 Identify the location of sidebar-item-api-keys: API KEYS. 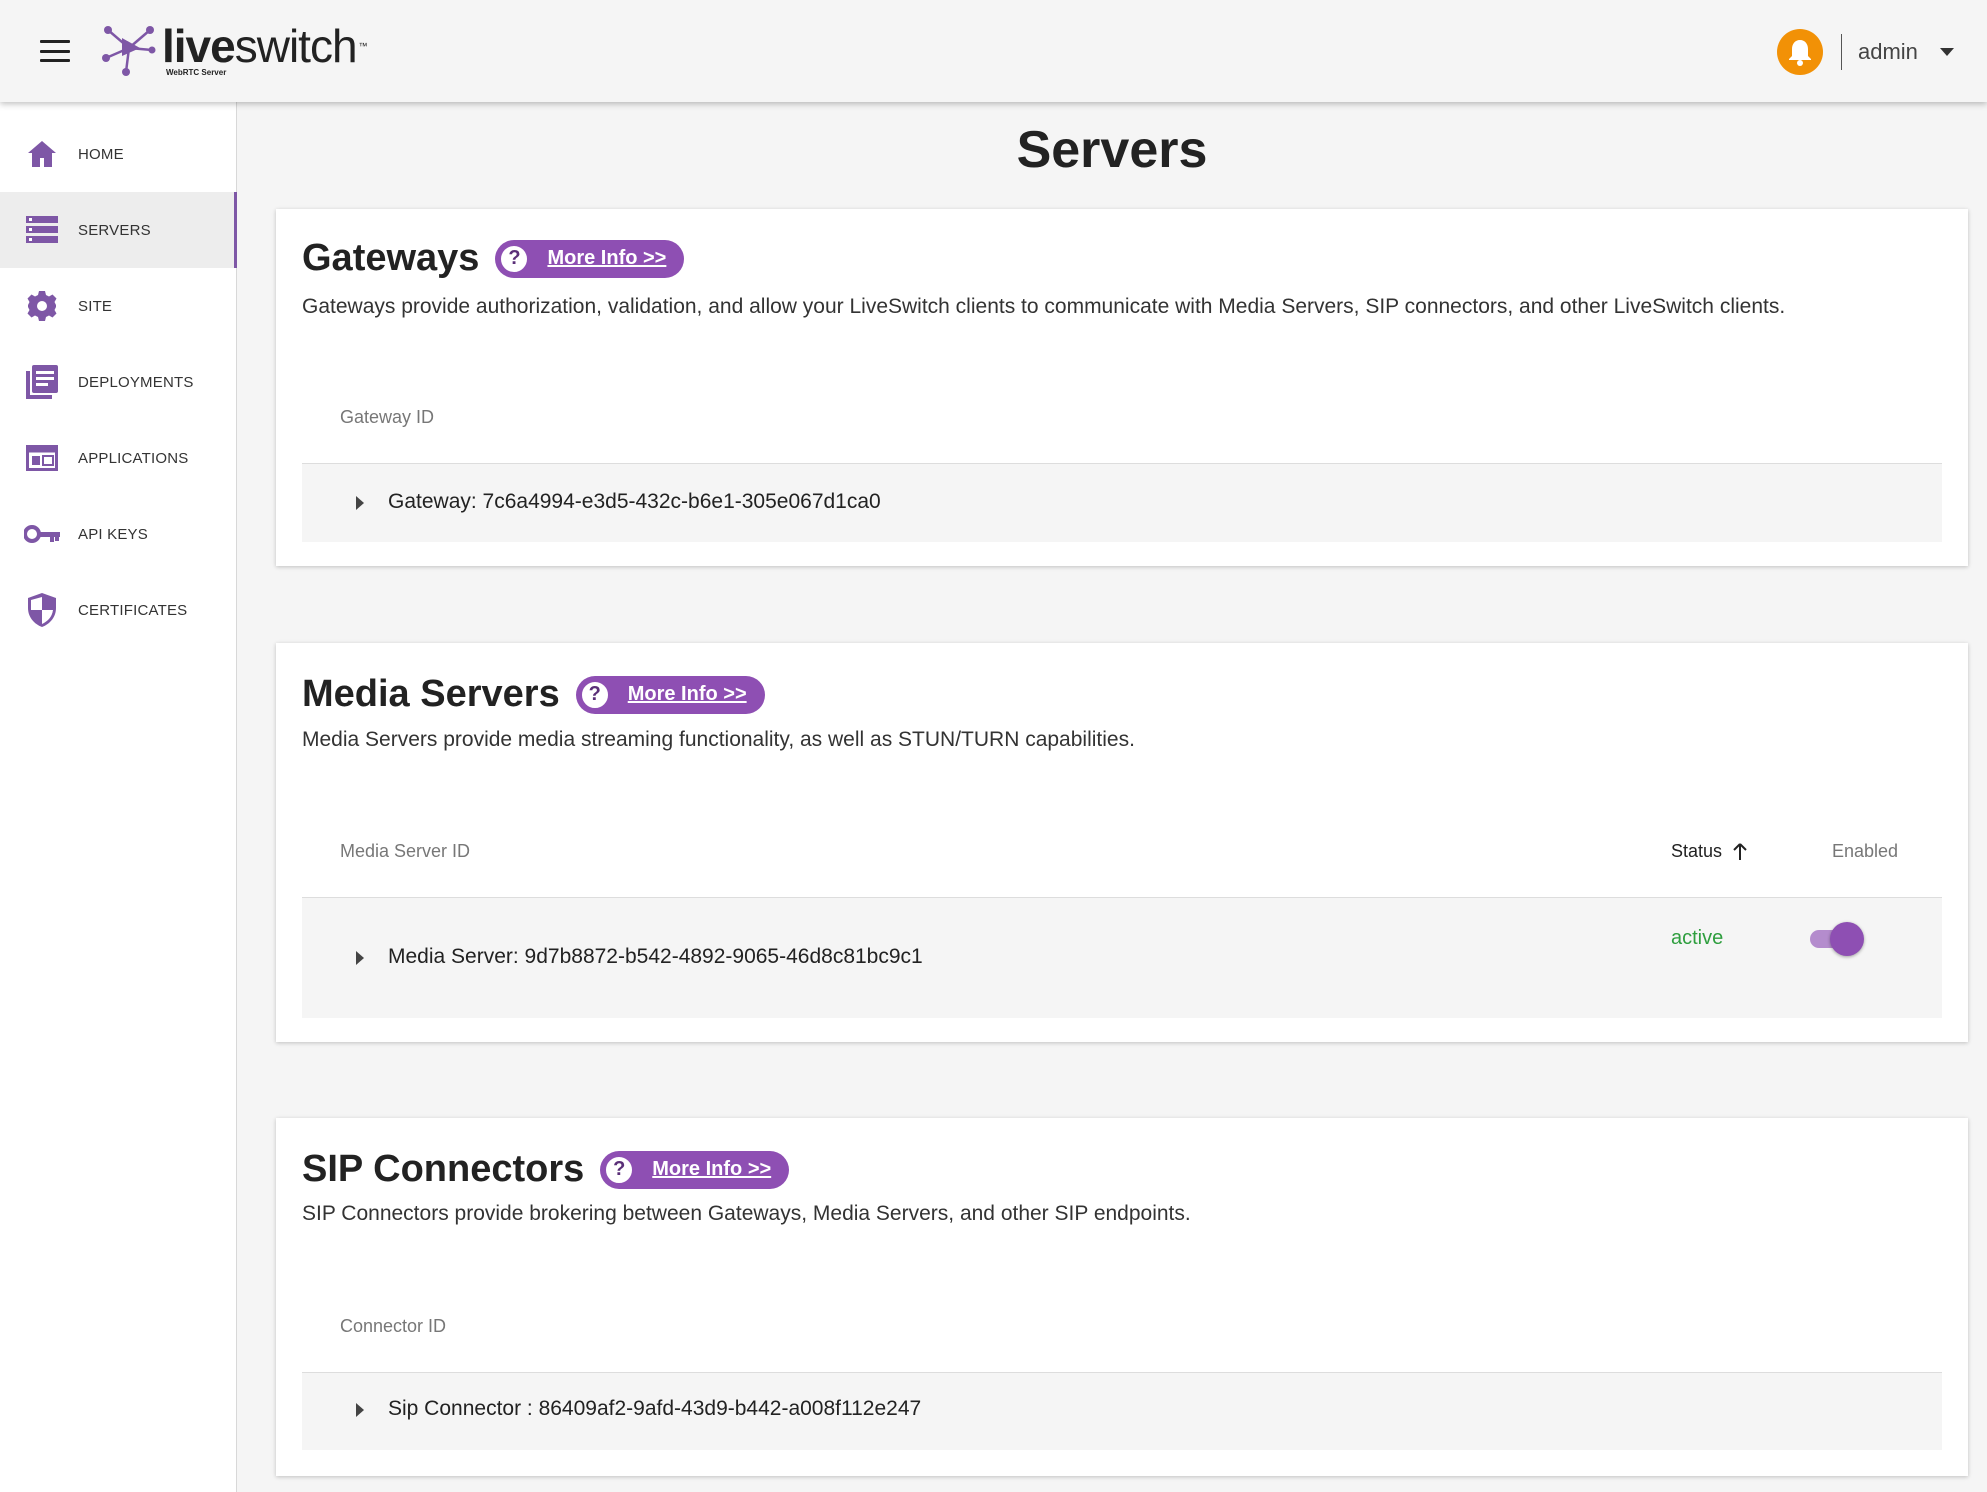
(118, 534).